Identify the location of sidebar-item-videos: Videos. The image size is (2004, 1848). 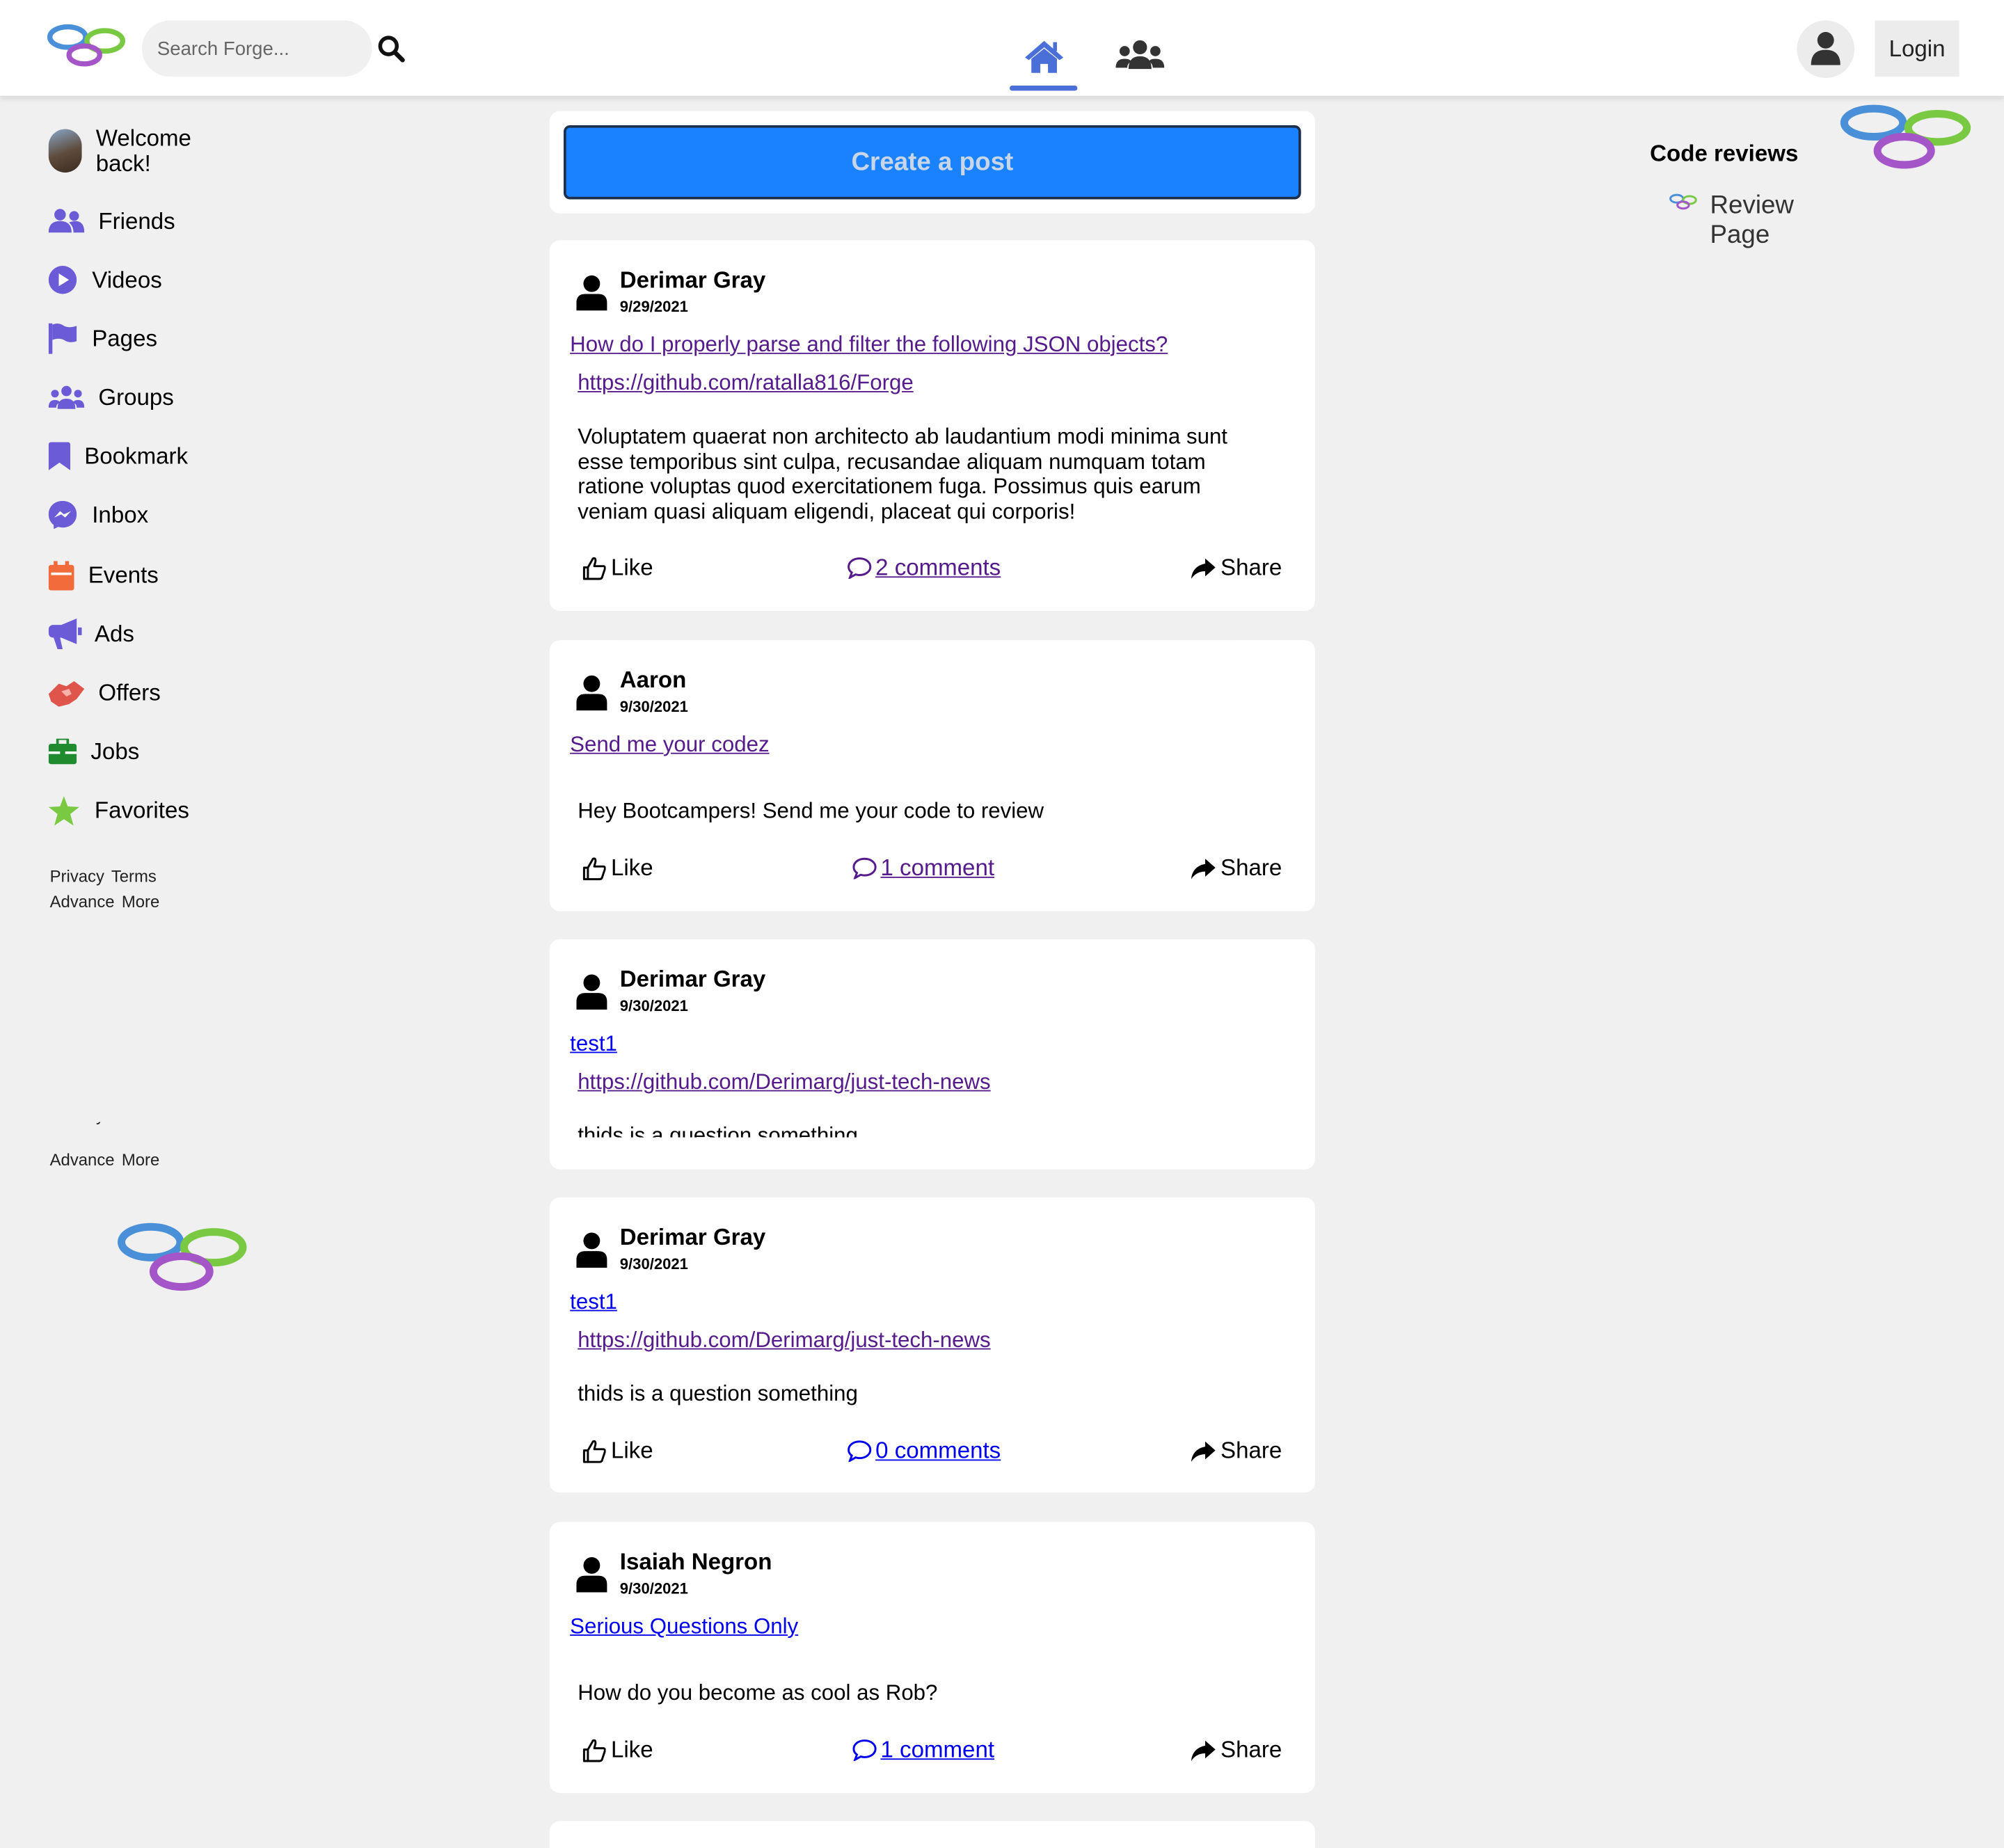
(105, 279).